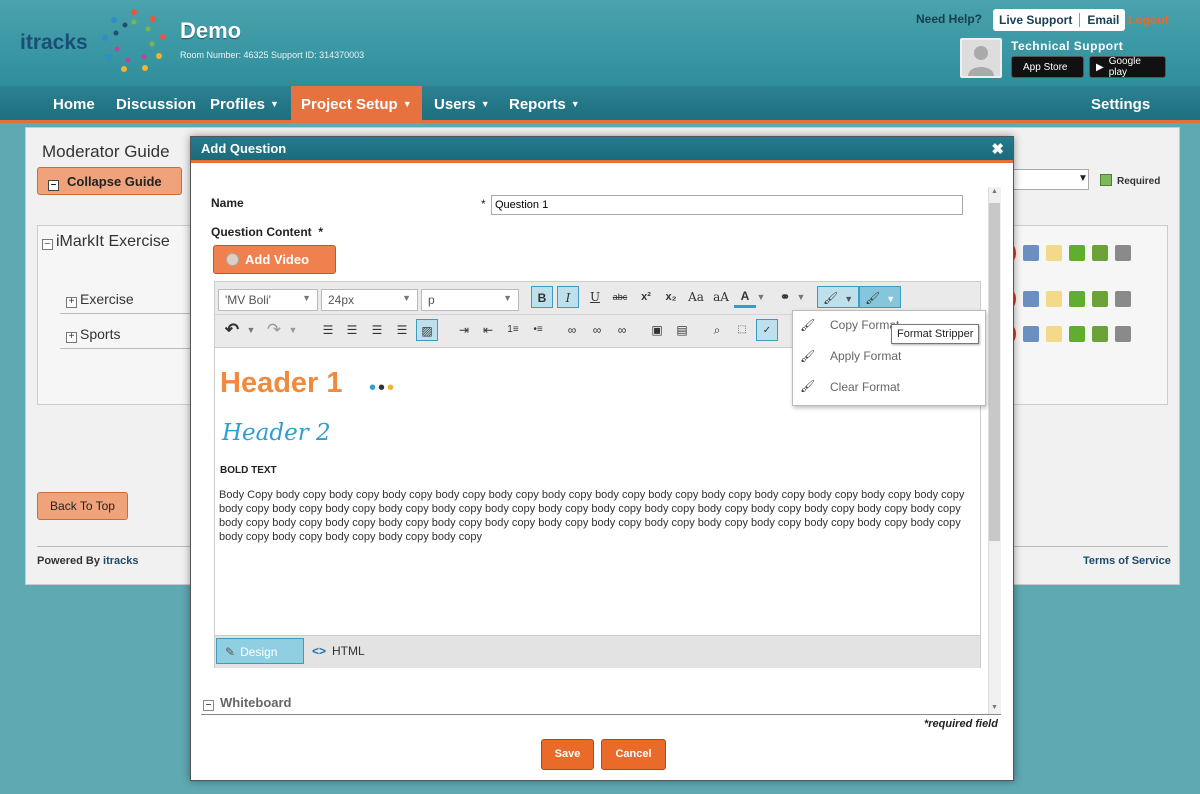 Image resolution: width=1200 pixels, height=794 pixels. What do you see at coordinates (244, 104) in the screenshot?
I see `nav-profiles: Profiles ▼` at bounding box center [244, 104].